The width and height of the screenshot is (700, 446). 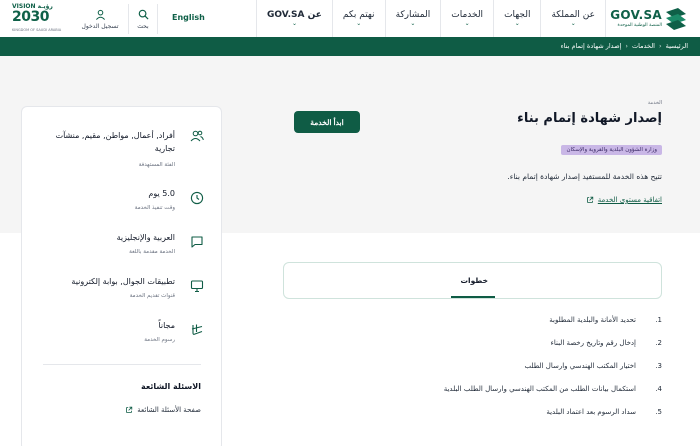 I want to click on language-toggle: English, so click(x=188, y=17).